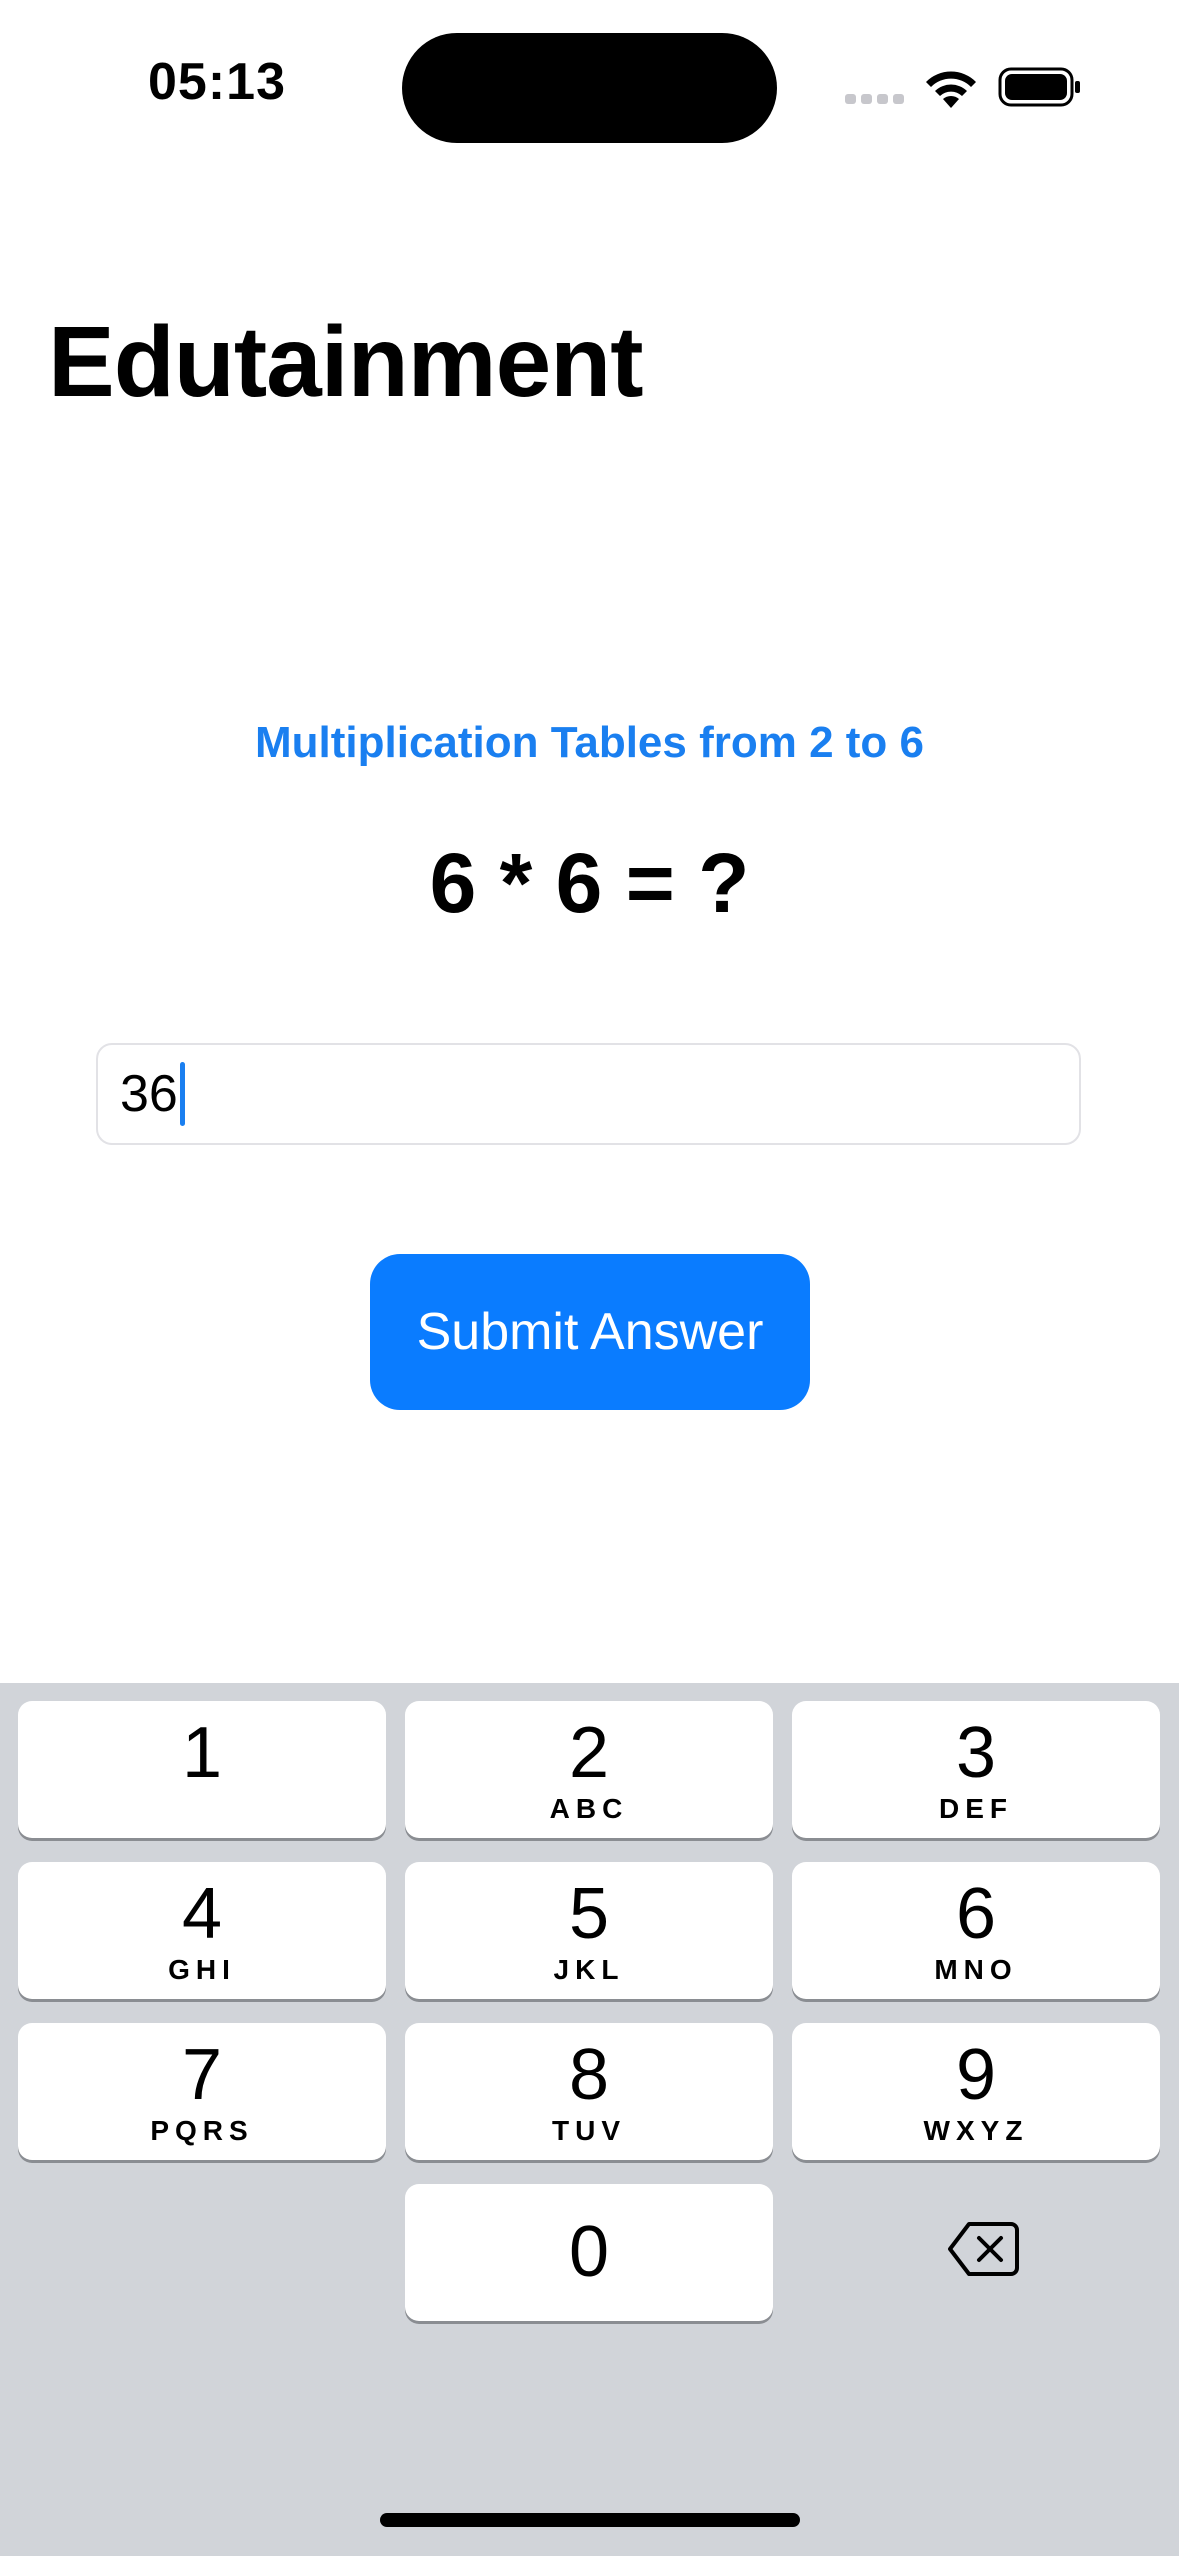 This screenshot has height=2556, width=1179. Describe the element at coordinates (976, 1914) in the screenshot. I see `key-digit: 6` at that location.